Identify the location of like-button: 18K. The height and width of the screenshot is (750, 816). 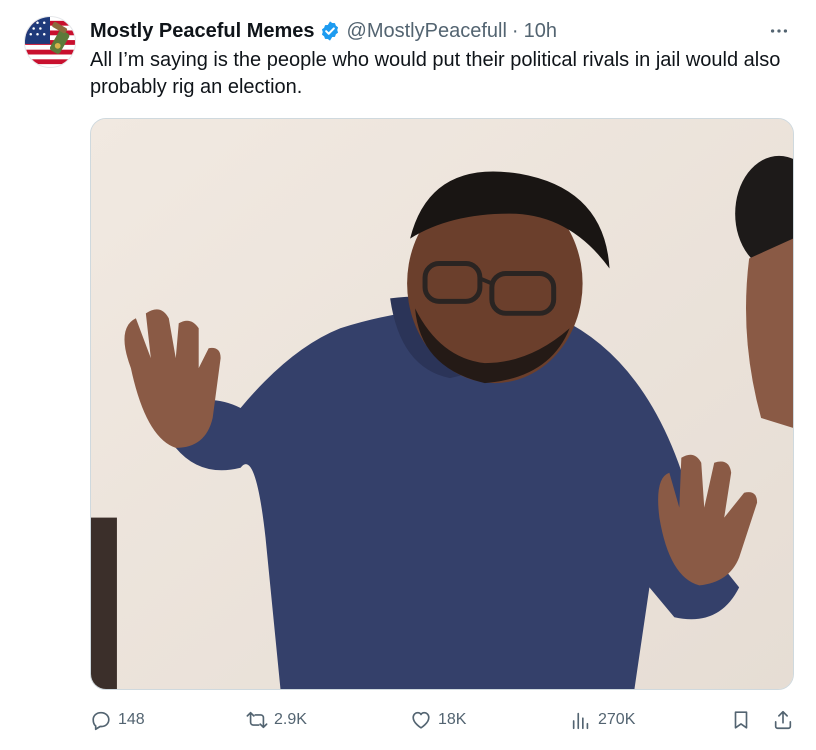
(438, 720).